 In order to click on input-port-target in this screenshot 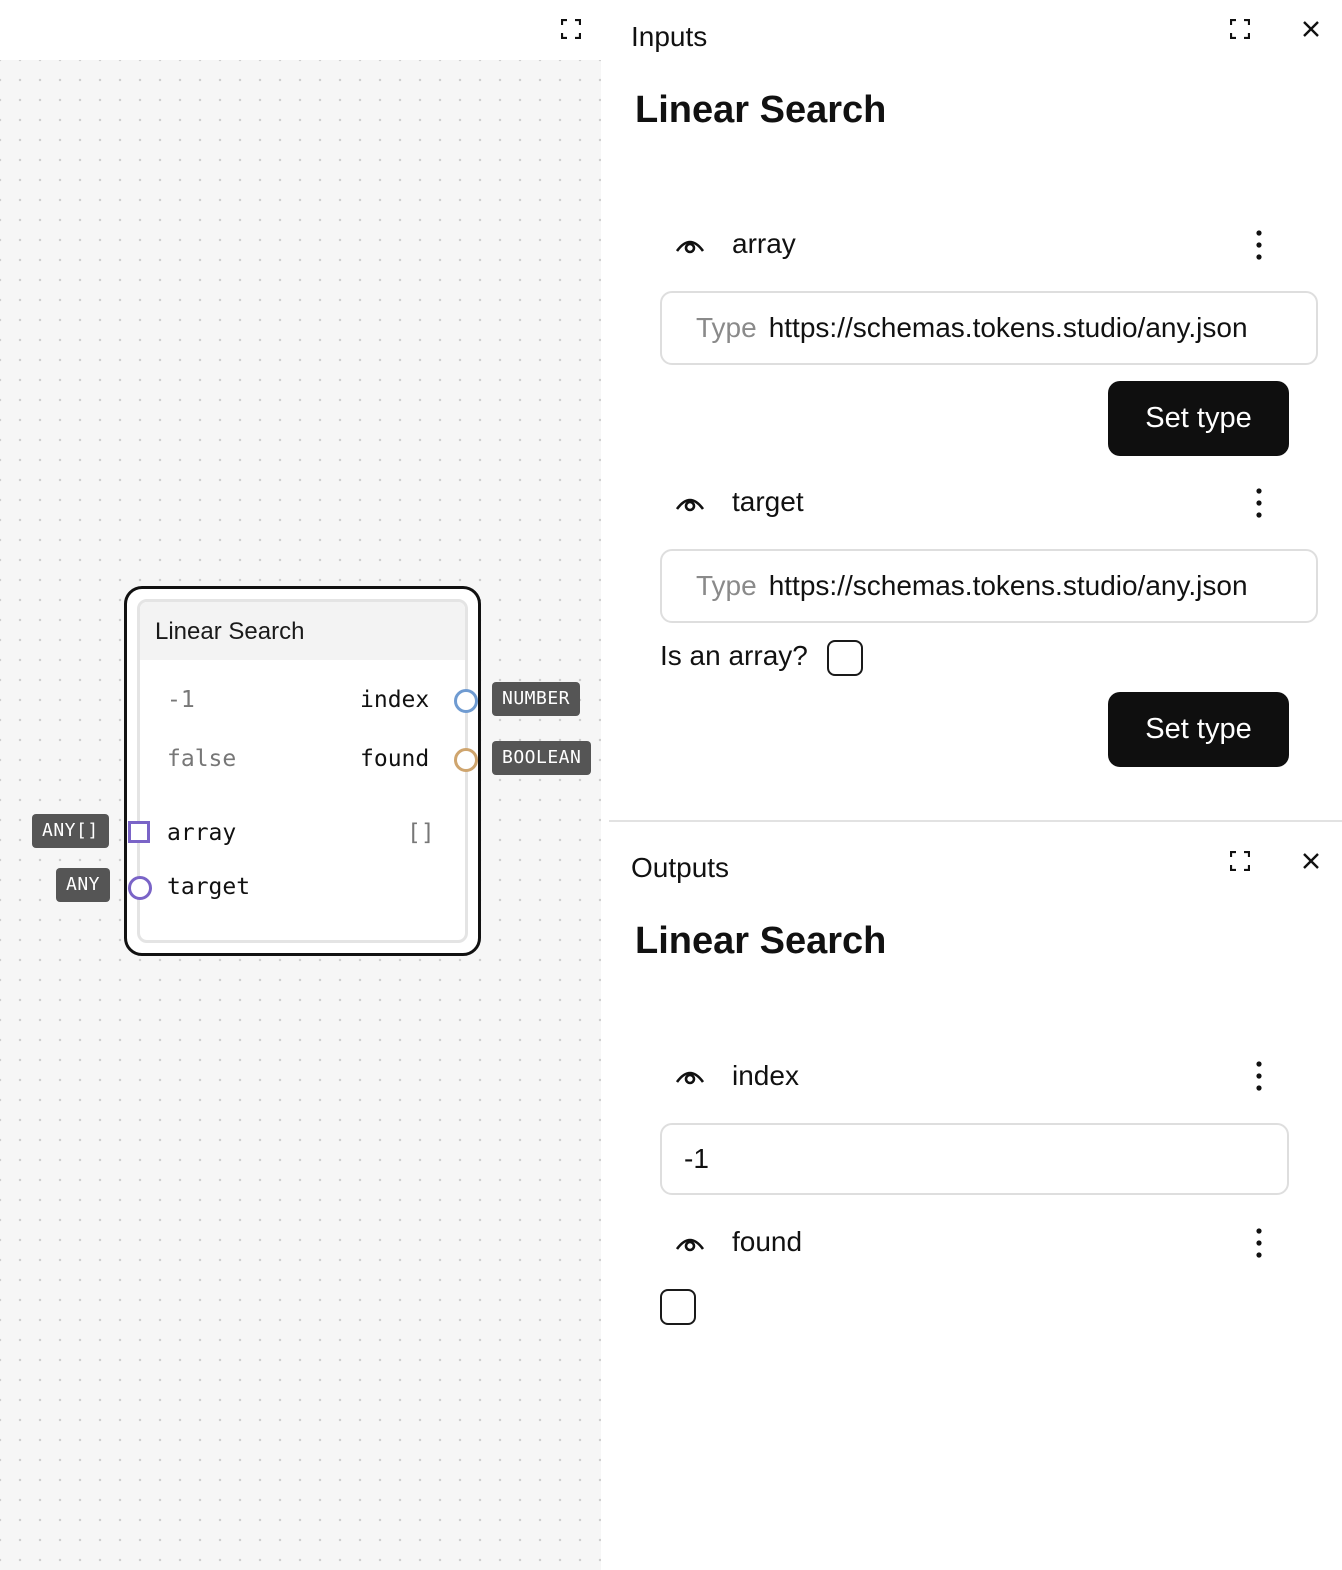, I will do `click(140, 888)`.